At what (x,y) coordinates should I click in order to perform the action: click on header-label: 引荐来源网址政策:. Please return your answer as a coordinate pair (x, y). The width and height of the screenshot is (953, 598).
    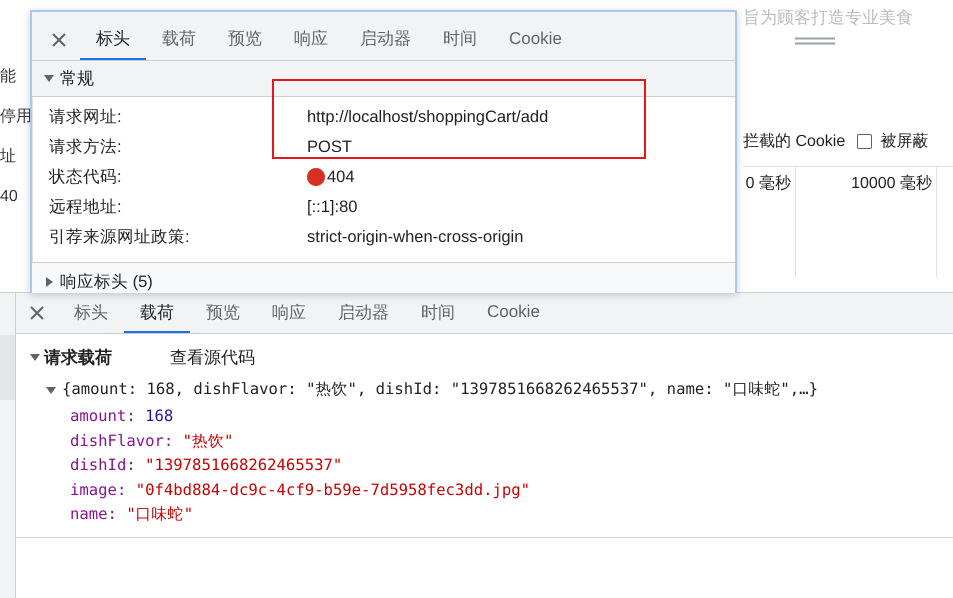
    Looking at the image, I should click on (120, 237).